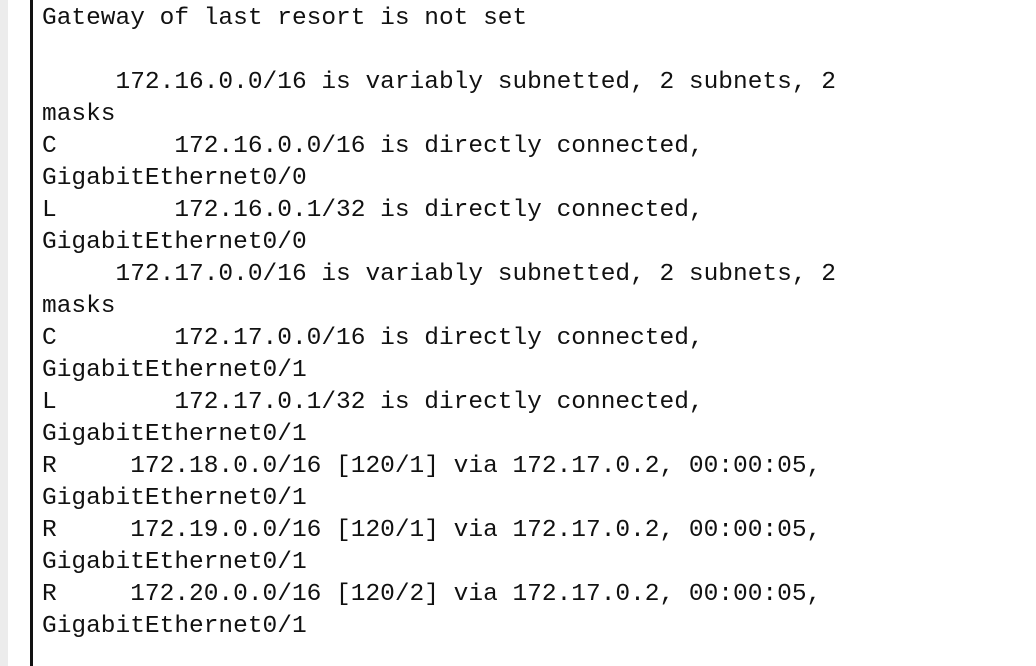 This screenshot has width=1036, height=666. I want to click on console-line-route-l-172-17: L 172.17.0.1/32 is directly connected,, so click(373, 402).